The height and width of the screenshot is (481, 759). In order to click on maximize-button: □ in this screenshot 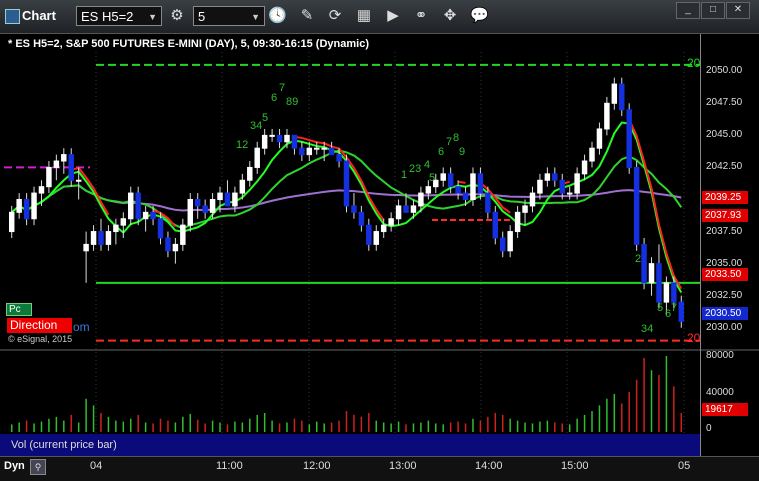, I will do `click(713, 10)`.